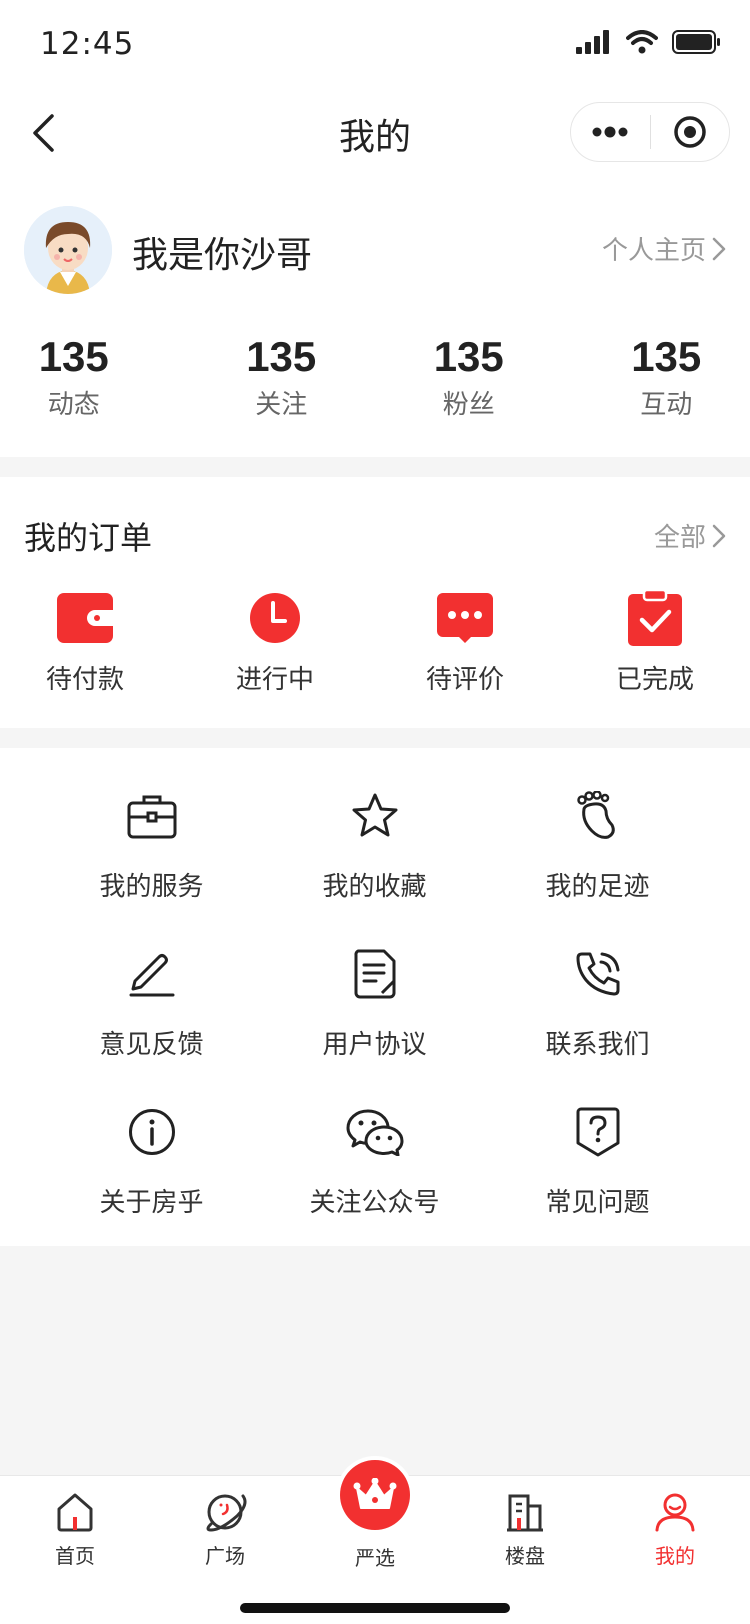 Image resolution: width=750 pixels, height=1624 pixels. What do you see at coordinates (675, 1556) in the screenshot?
I see `tab-label: 我的` at bounding box center [675, 1556].